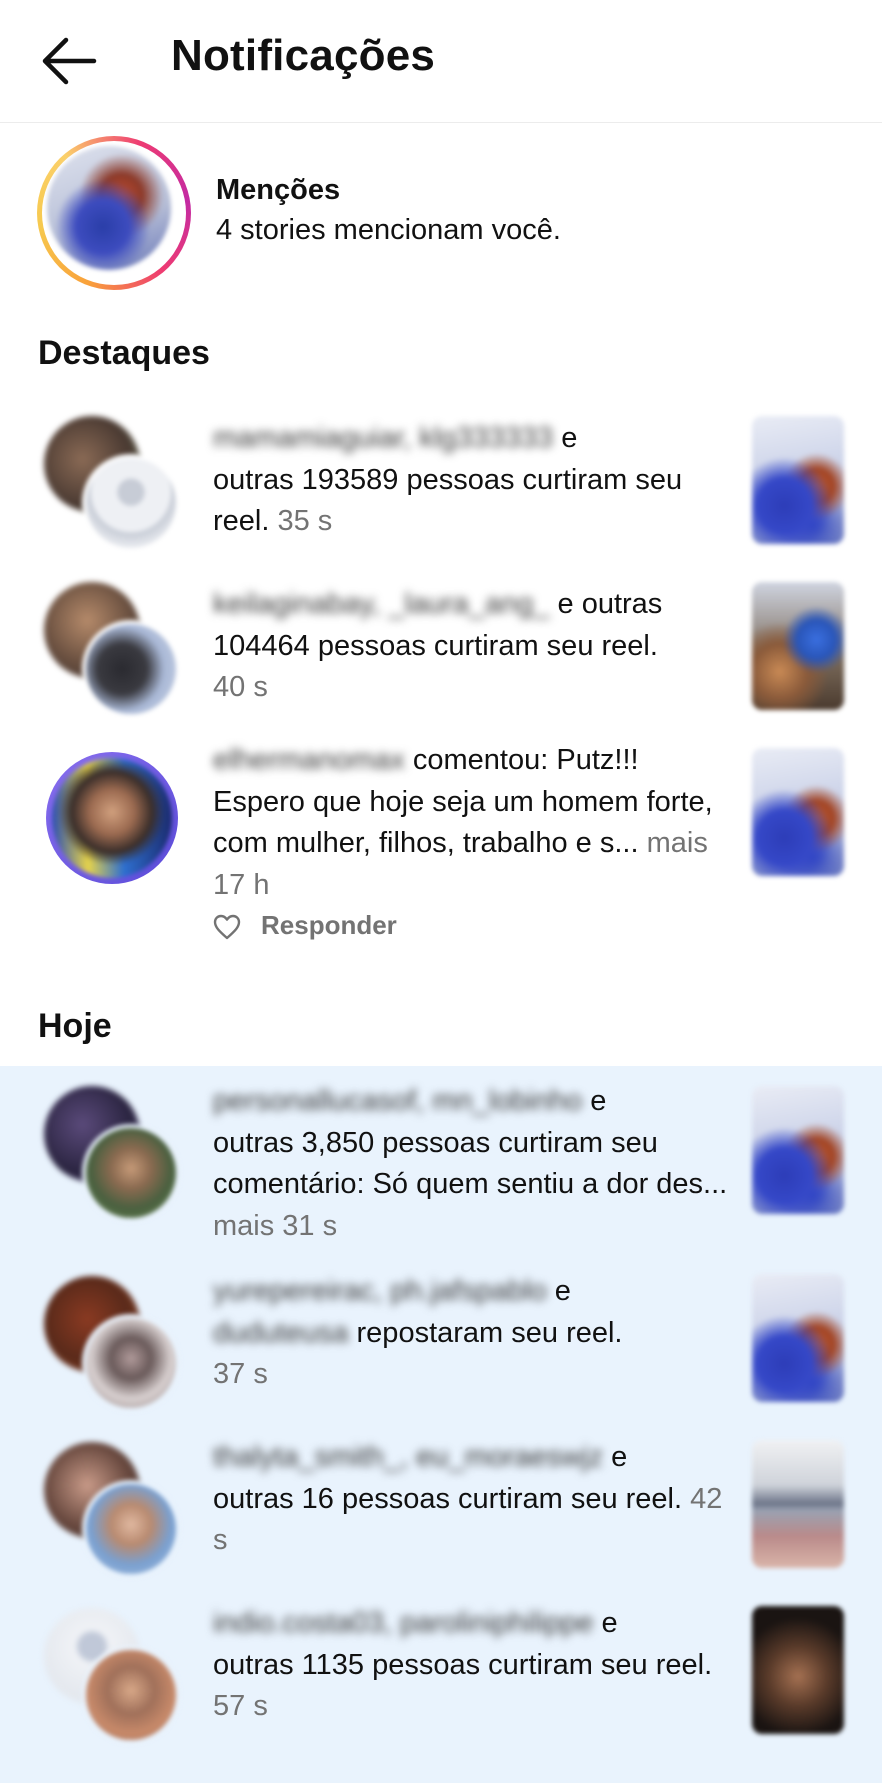 The width and height of the screenshot is (882, 1783). Describe the element at coordinates (281, 1332) in the screenshot. I see `usernames: duduteusa` at that location.